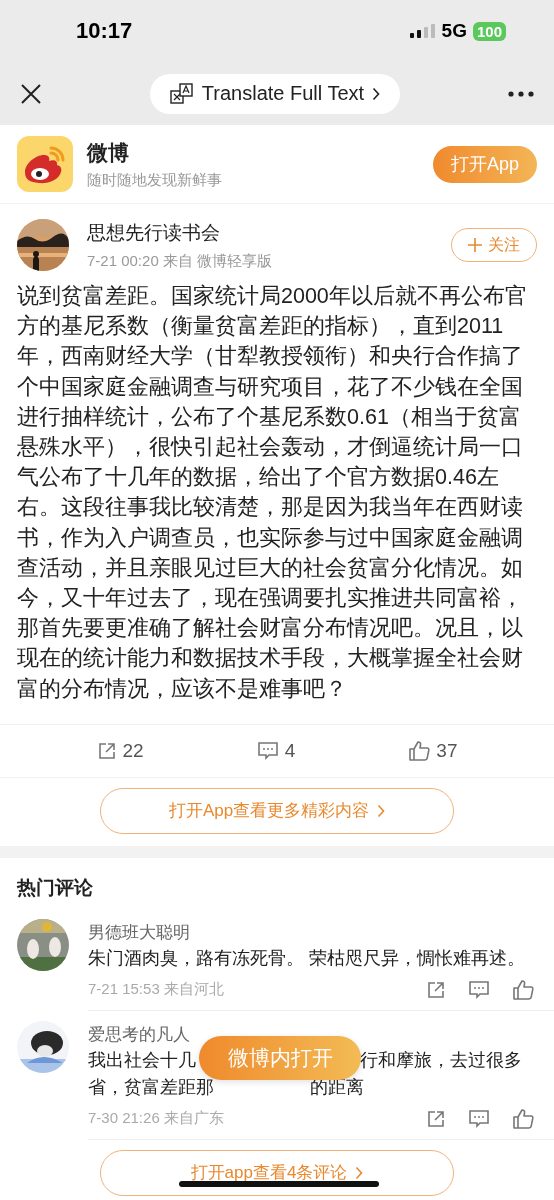 The image size is (554, 1200). What do you see at coordinates (45, 164) in the screenshot?
I see `weibo-logo-drawing` at bounding box center [45, 164].